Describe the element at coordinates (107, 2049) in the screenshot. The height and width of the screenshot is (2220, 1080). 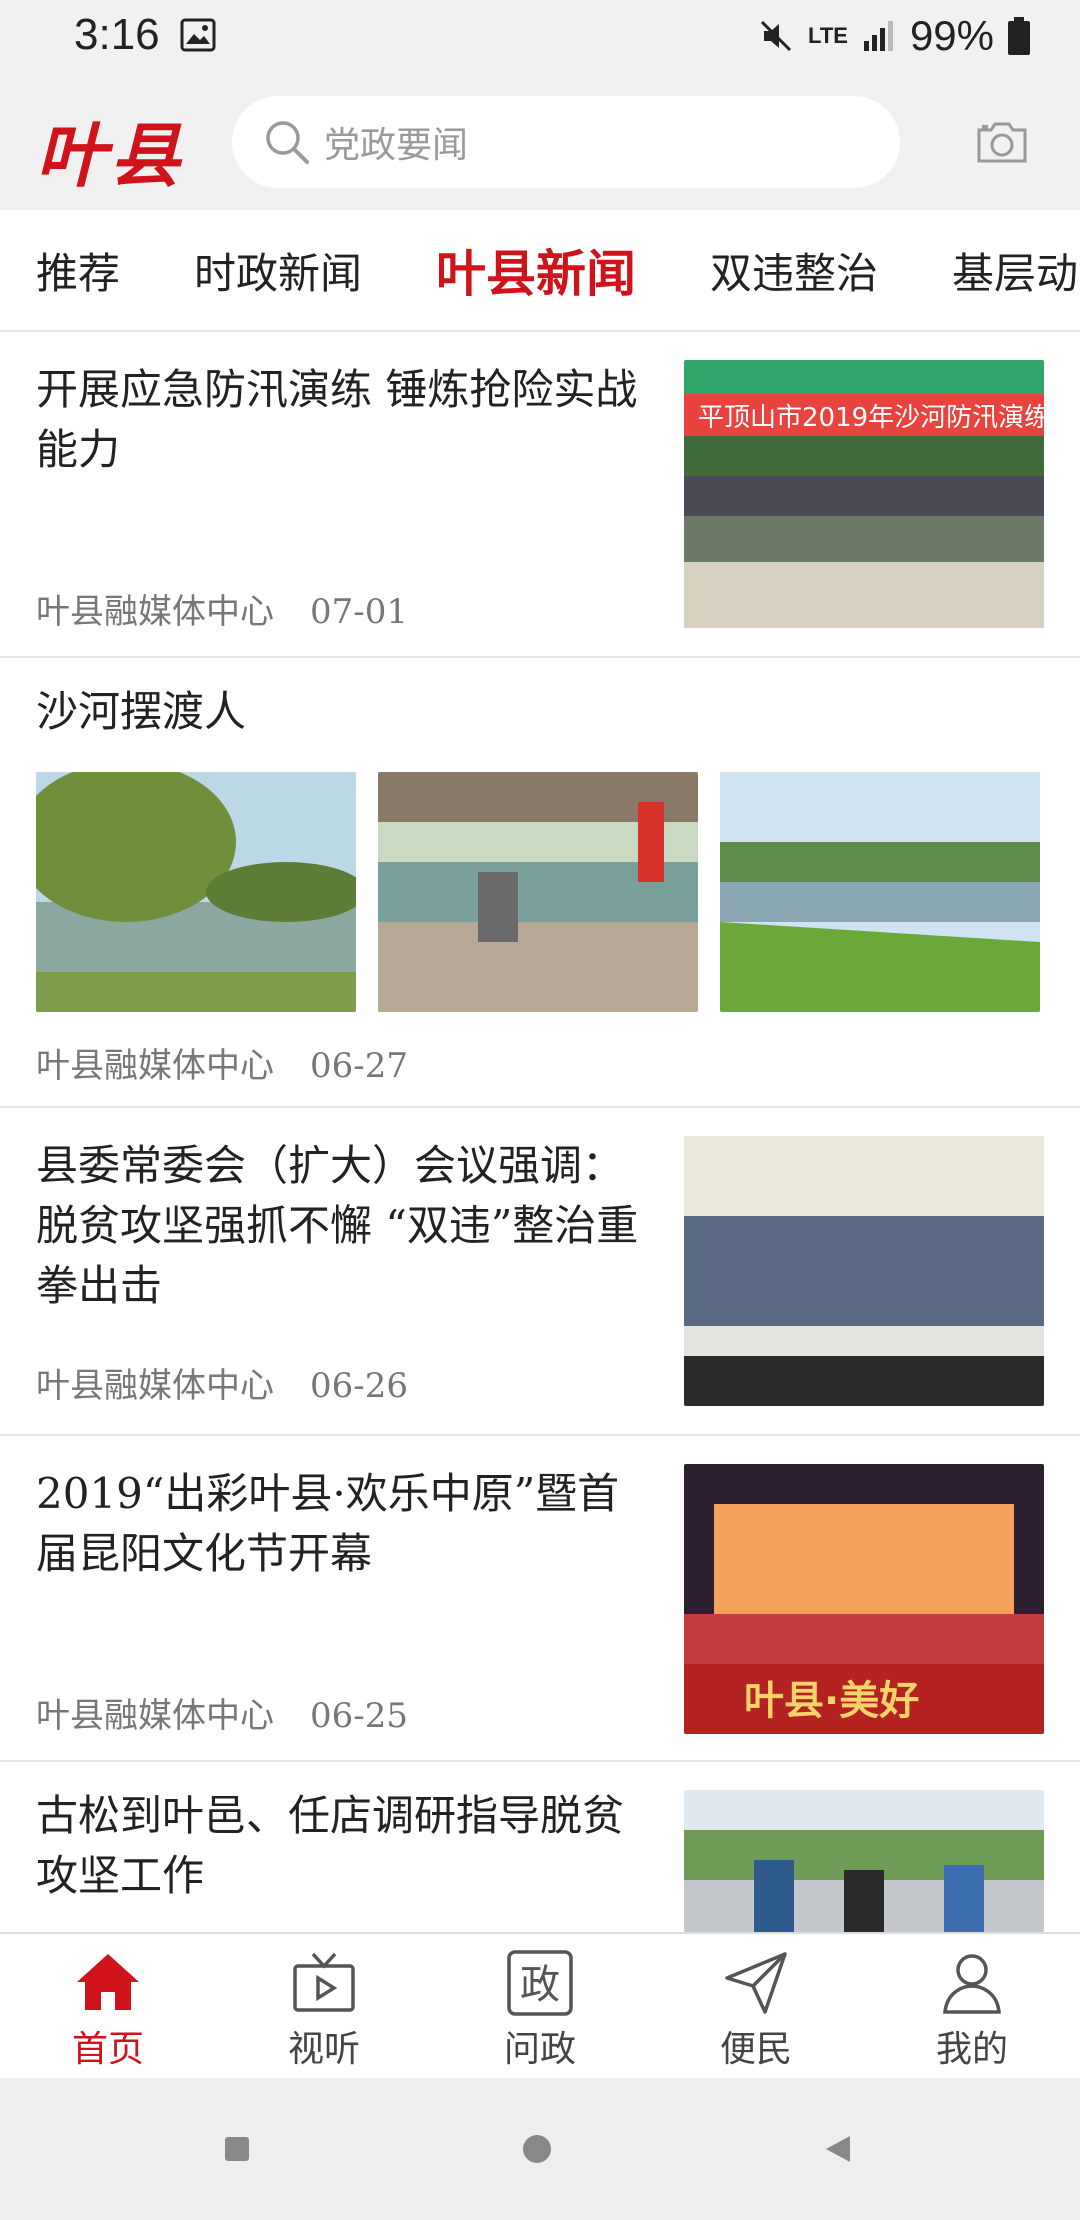
I see `nav-label: 首页` at that location.